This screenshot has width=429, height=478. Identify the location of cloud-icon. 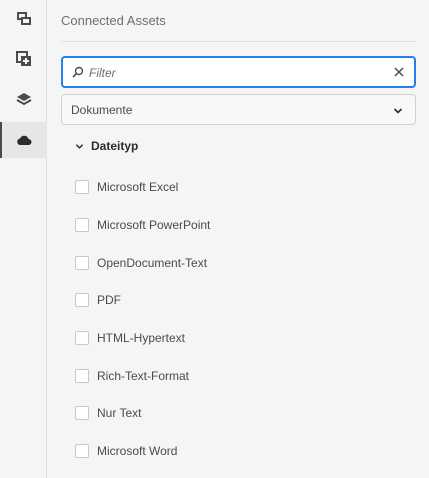
(23, 140).